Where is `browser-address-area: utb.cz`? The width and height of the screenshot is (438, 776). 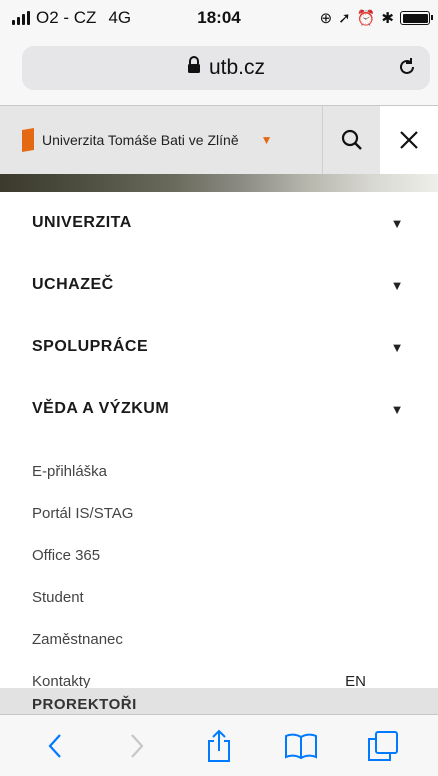 browser-address-area: utb.cz is located at coordinates (219, 70).